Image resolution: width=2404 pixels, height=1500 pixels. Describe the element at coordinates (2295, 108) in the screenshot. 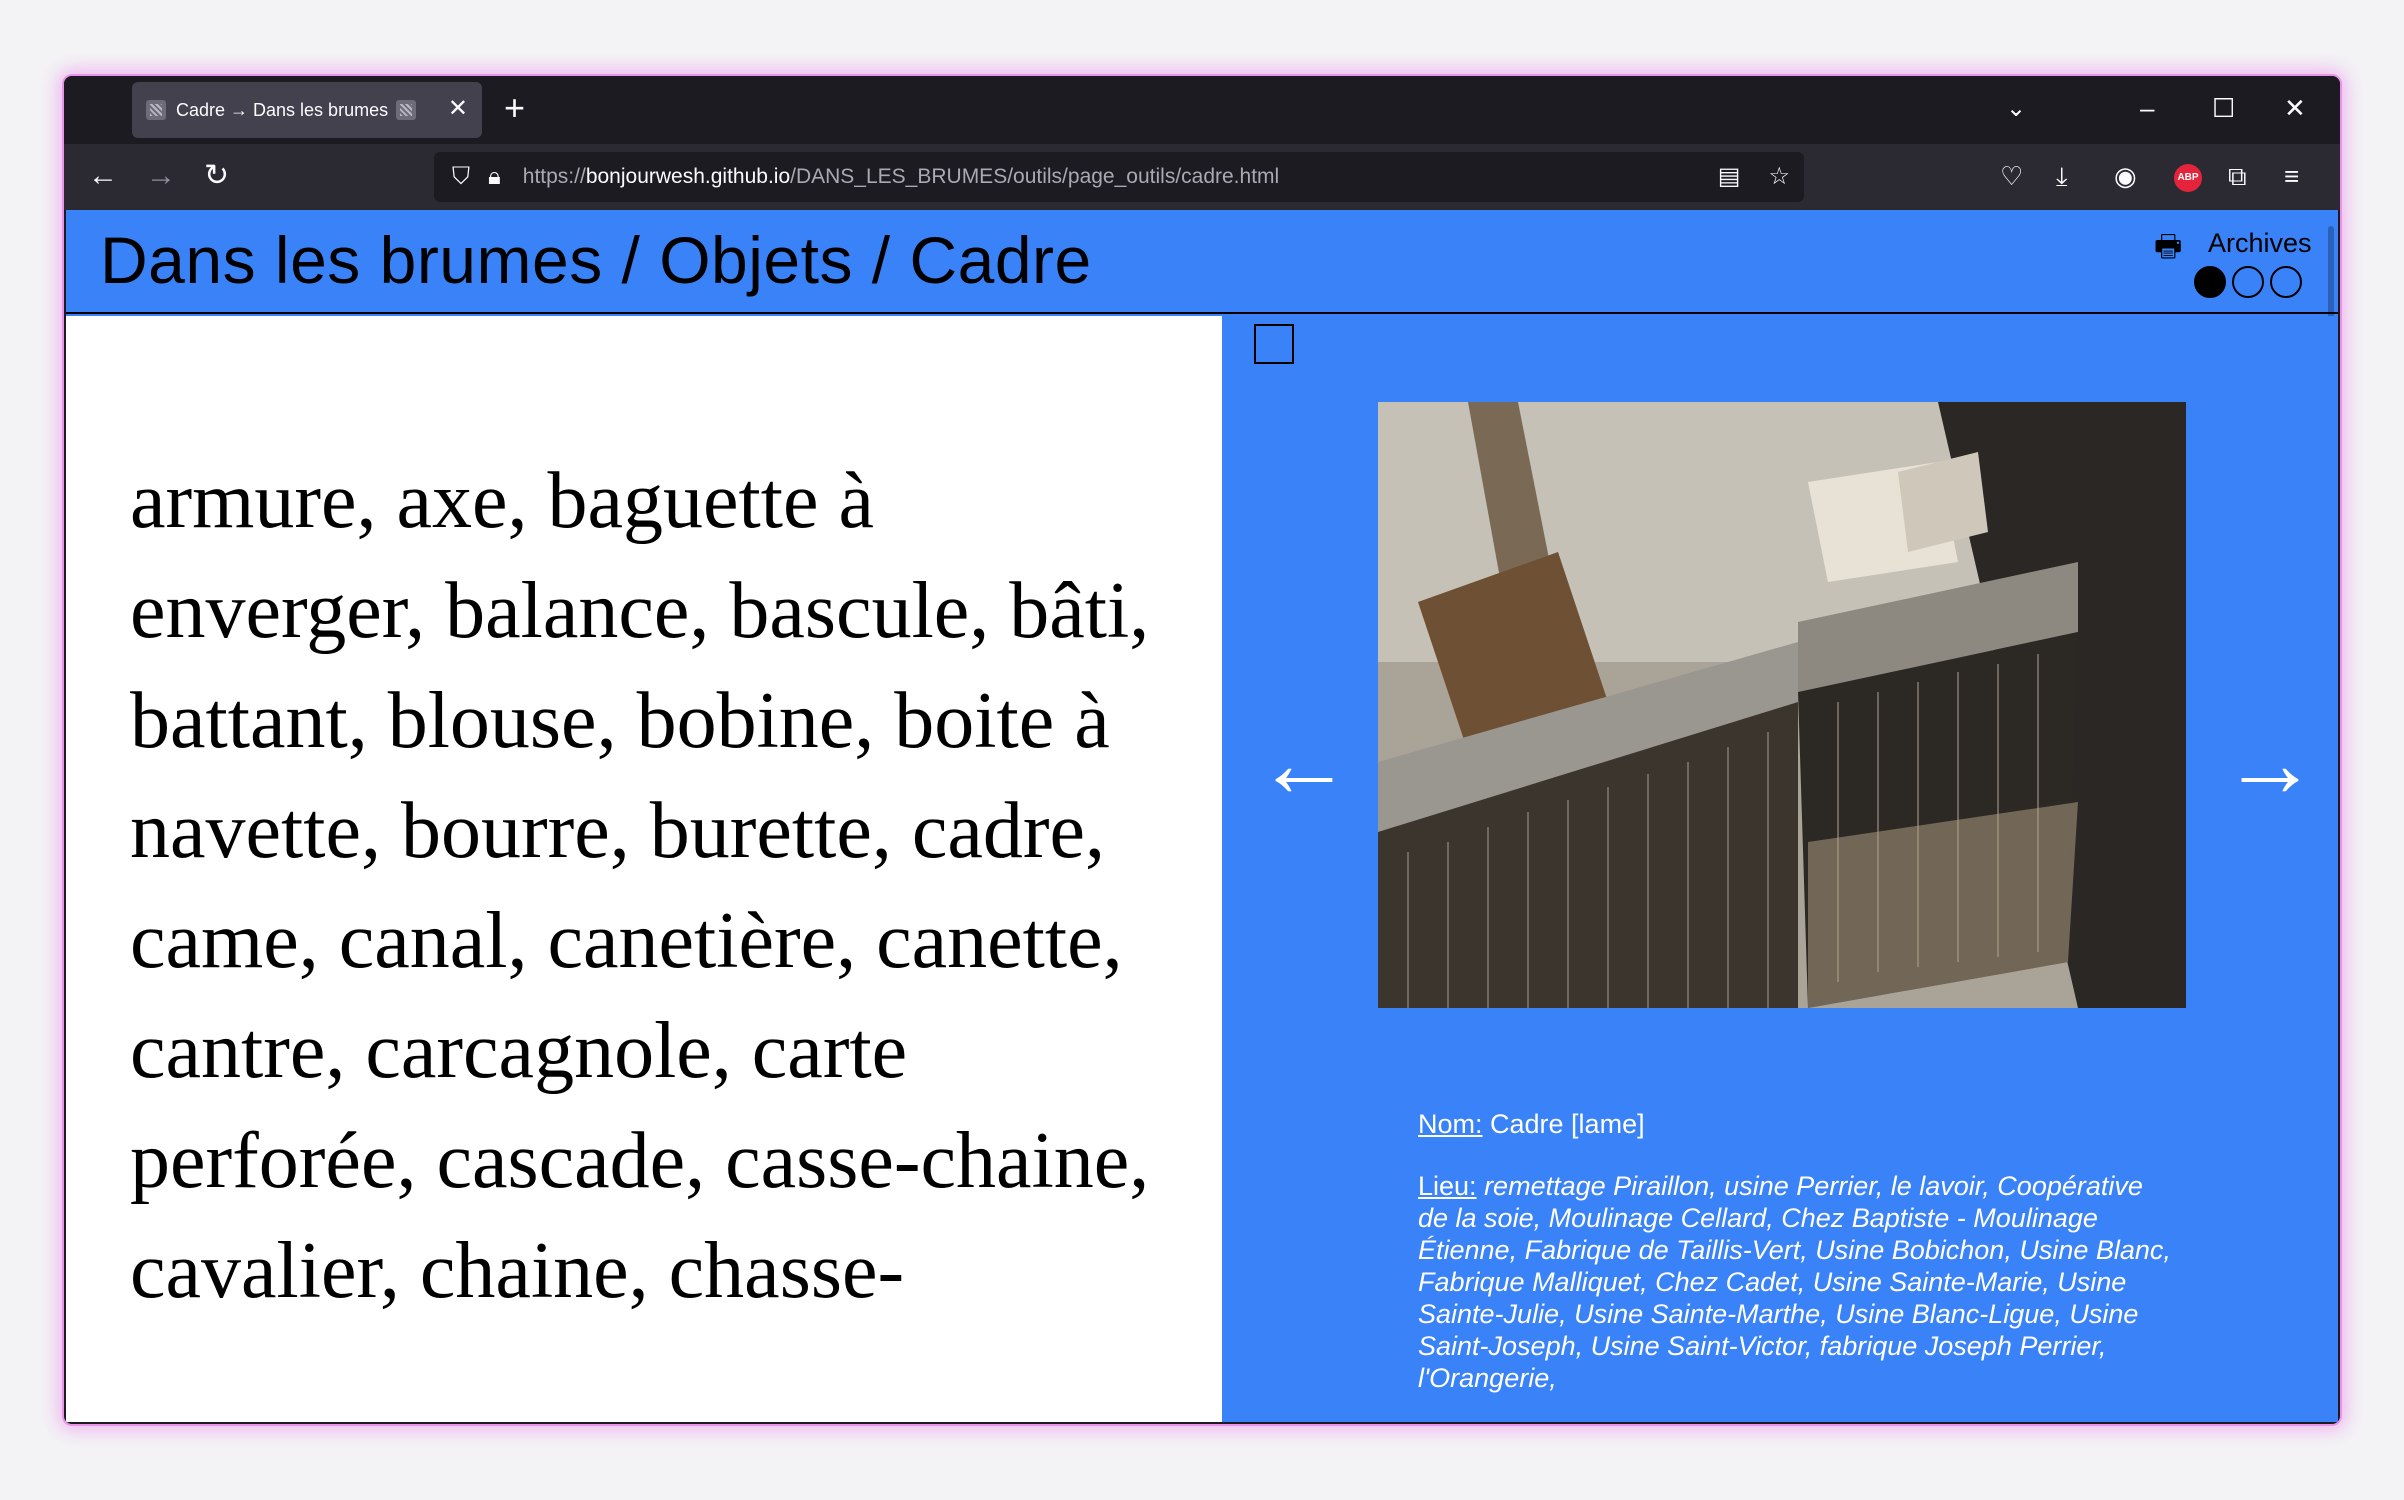

I see `close-window-icon: ✕` at that location.